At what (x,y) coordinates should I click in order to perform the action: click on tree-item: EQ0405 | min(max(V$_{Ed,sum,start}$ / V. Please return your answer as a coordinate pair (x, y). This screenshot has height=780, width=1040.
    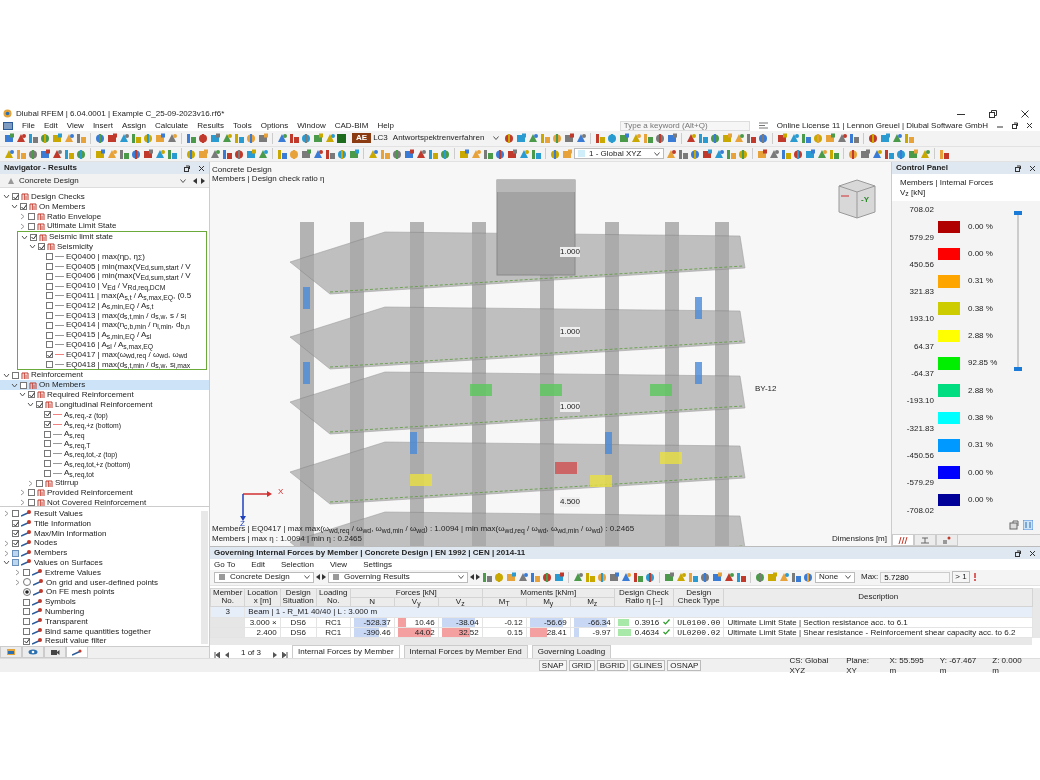
    Looking at the image, I should click on (128, 266).